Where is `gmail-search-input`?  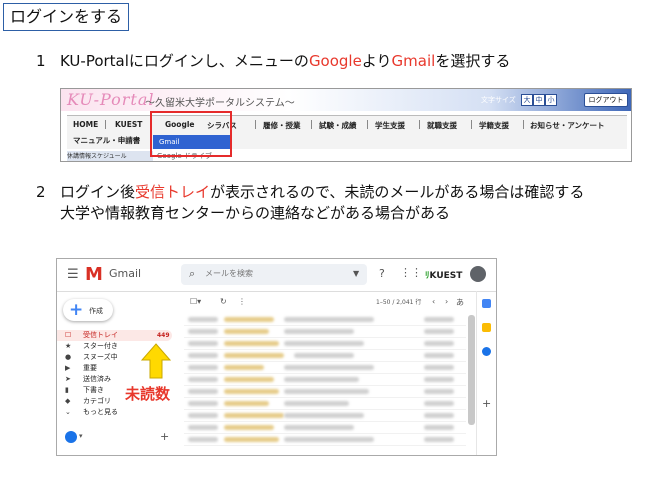 gmail-search-input is located at coordinates (275, 273).